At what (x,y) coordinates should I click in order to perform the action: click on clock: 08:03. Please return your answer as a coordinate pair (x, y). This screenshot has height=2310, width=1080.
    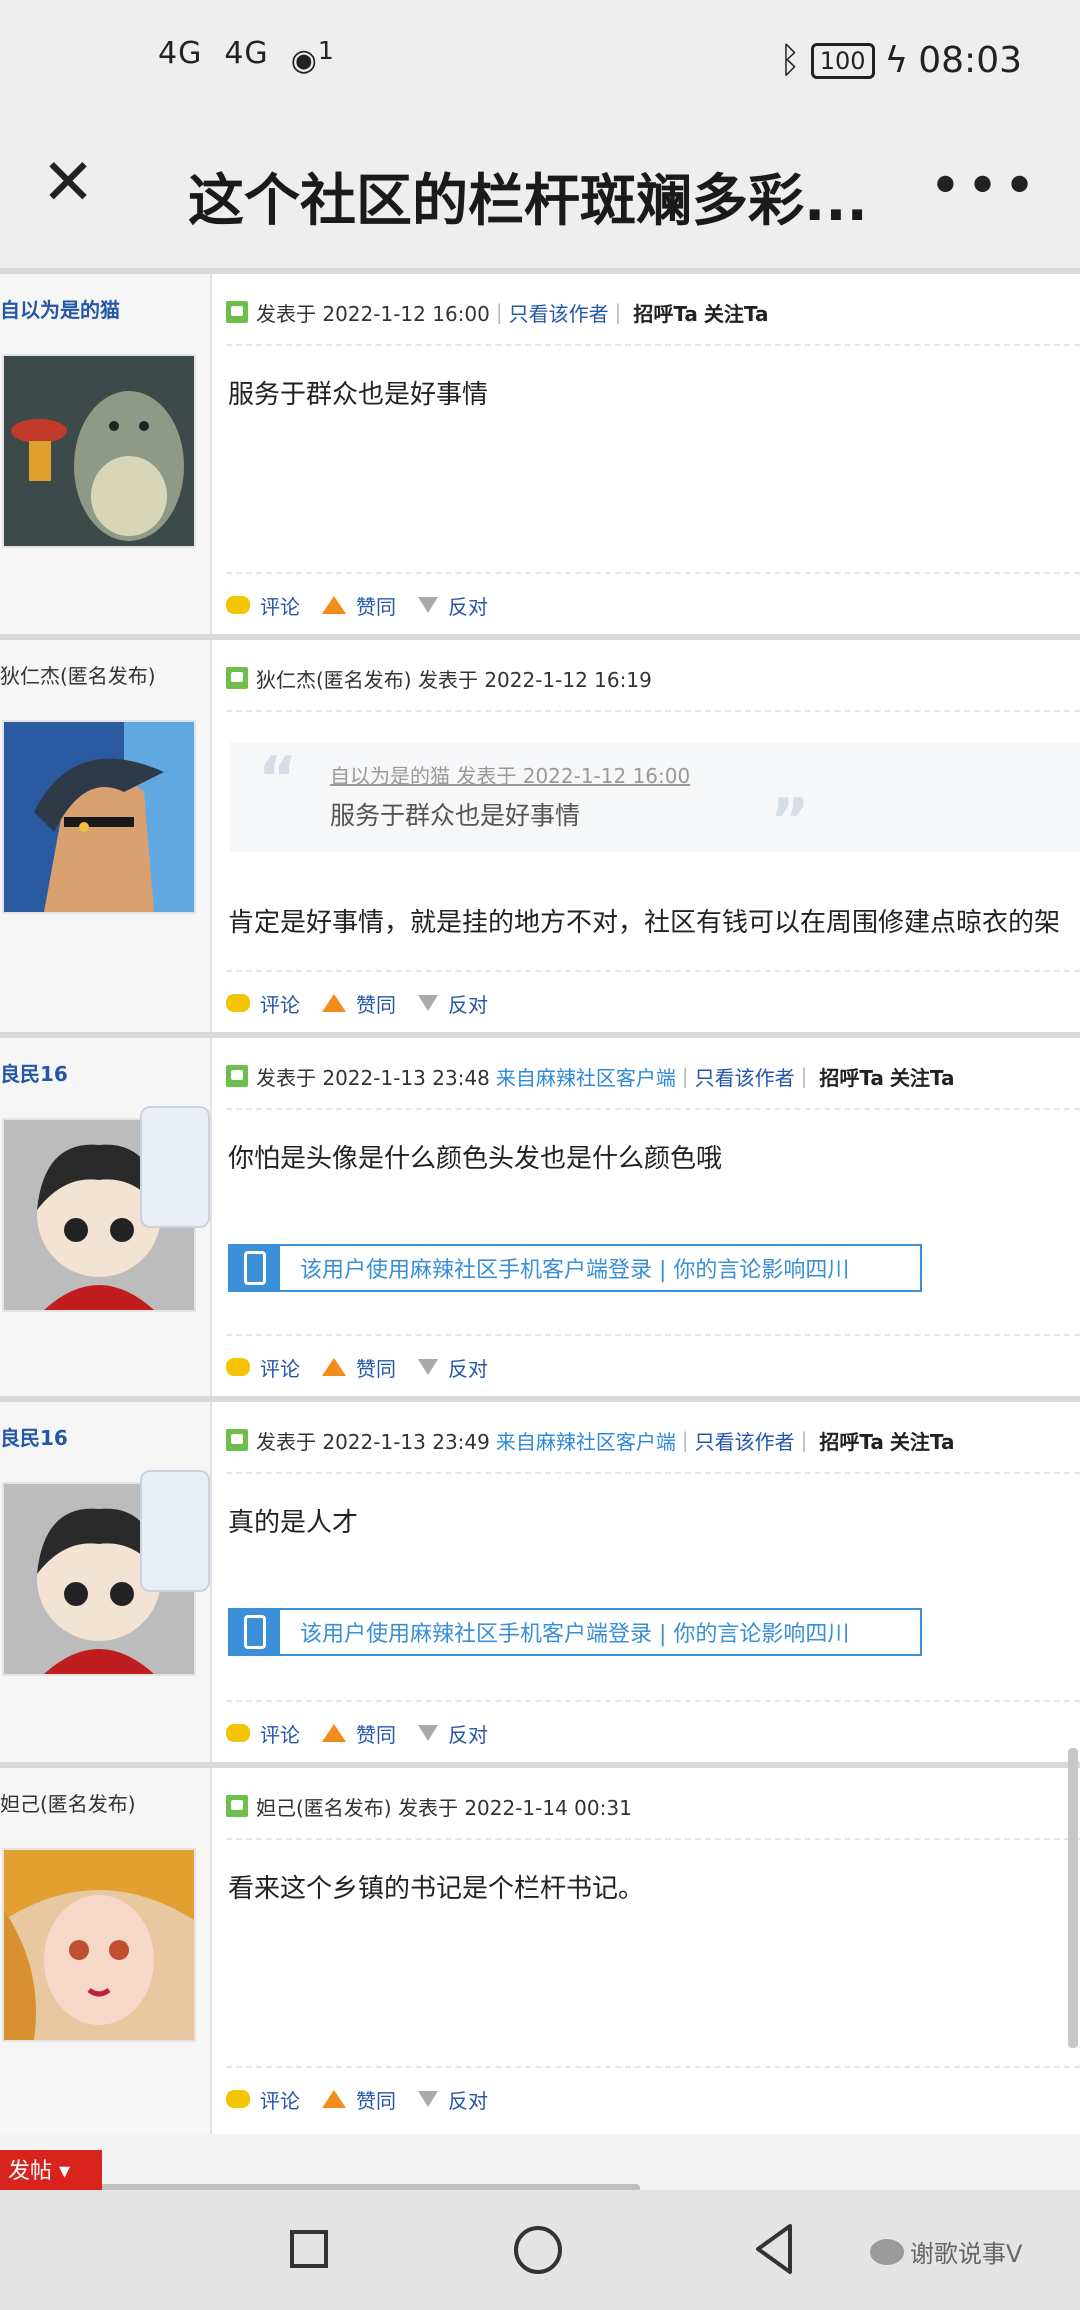
    Looking at the image, I should click on (970, 60).